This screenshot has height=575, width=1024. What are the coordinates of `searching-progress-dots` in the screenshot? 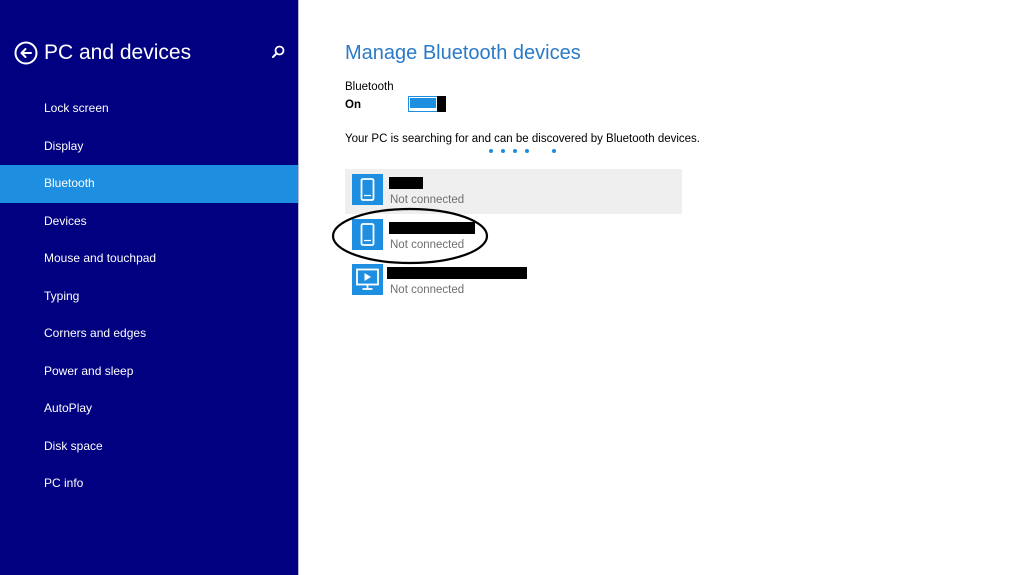 It's located at (529, 152).